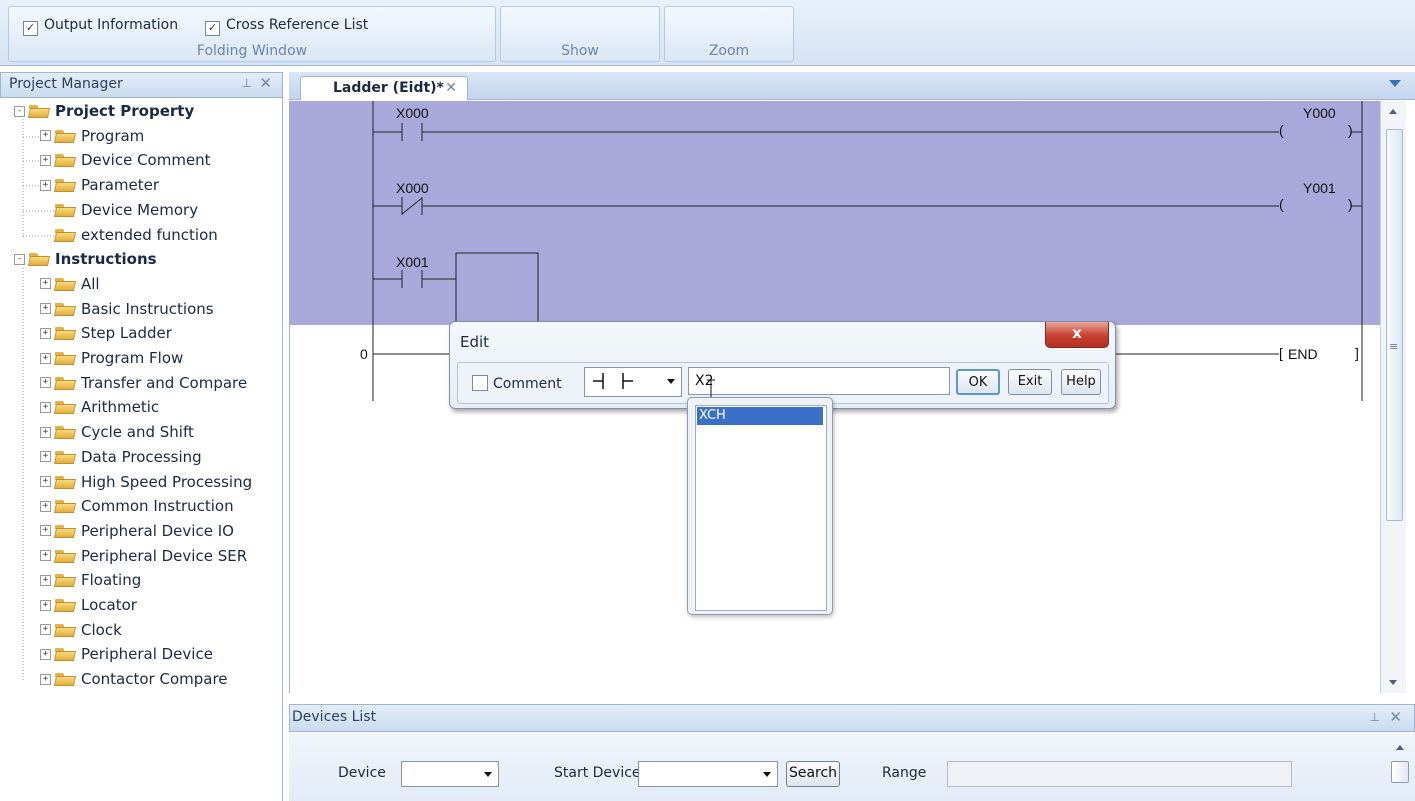 The width and height of the screenshot is (1415, 801). I want to click on tree-item: + High Speed Processing, so click(146, 482).